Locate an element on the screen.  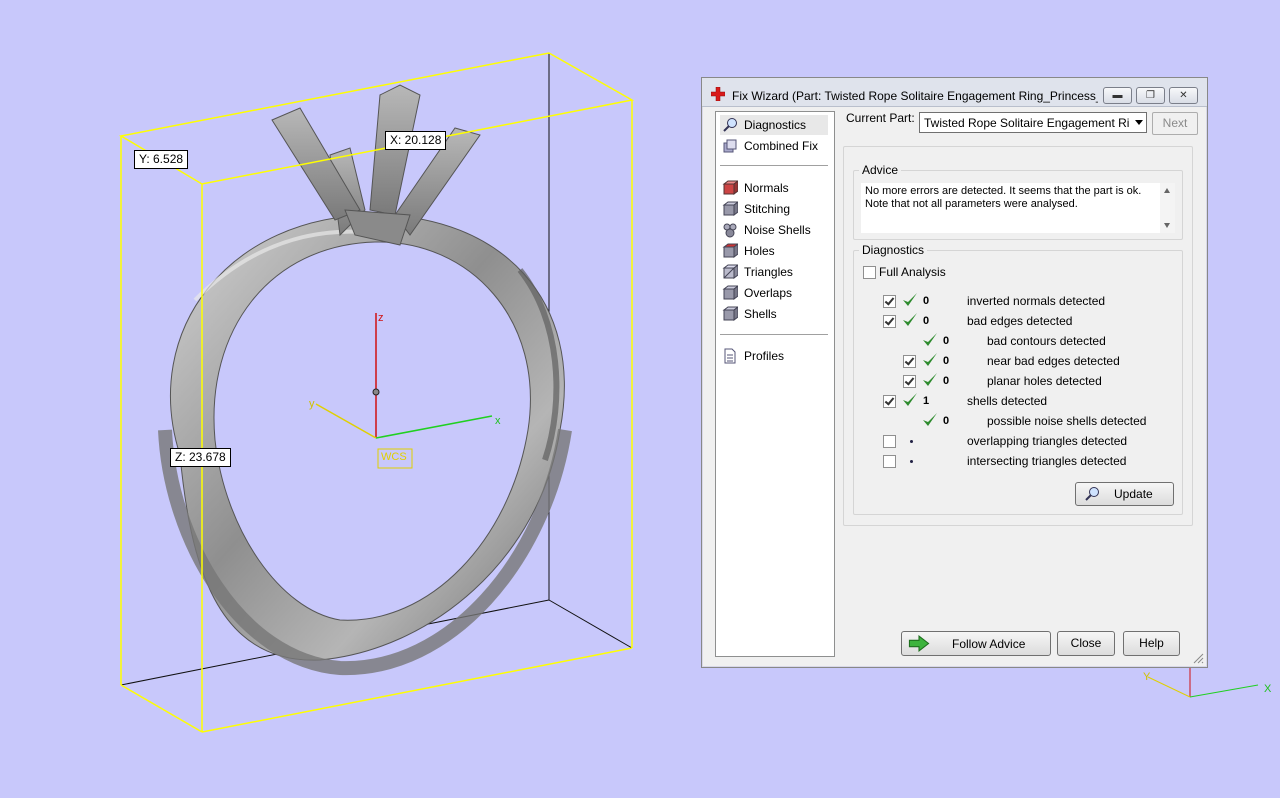
nav-item-overlaps: Overlaps is located at coordinates (774, 293).